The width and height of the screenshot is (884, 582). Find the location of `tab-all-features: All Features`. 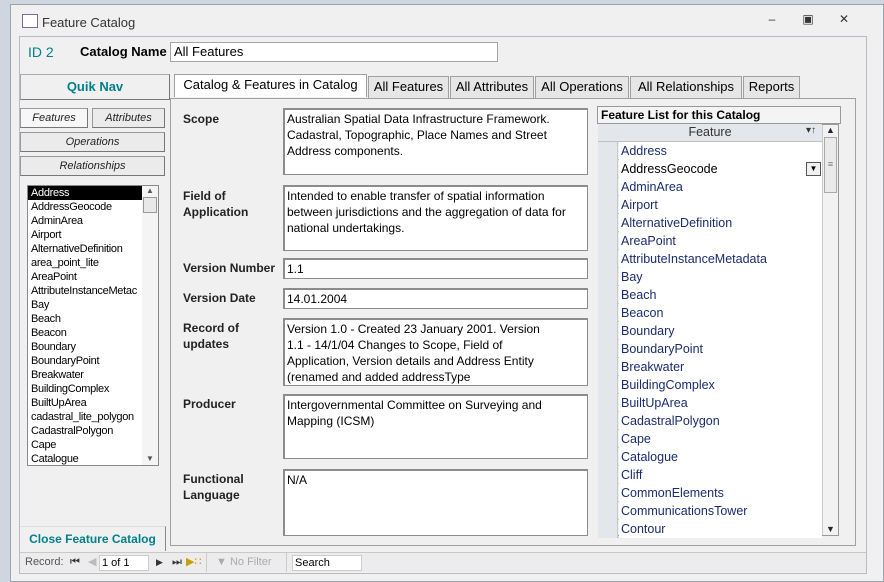

tab-all-features: All Features is located at coordinates (408, 87).